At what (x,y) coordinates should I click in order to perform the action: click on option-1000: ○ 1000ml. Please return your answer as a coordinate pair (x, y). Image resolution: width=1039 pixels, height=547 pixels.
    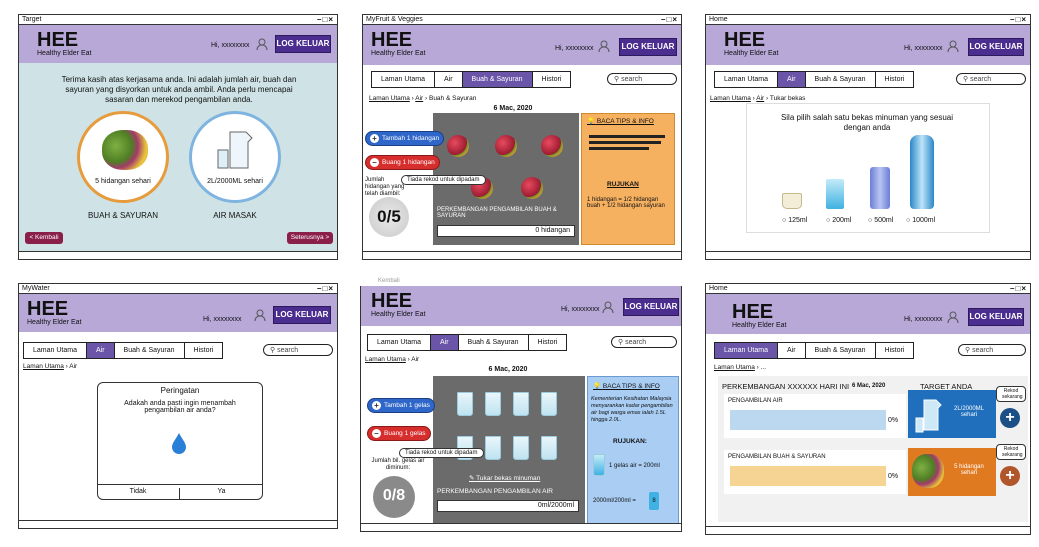
    Looking at the image, I should click on (920, 220).